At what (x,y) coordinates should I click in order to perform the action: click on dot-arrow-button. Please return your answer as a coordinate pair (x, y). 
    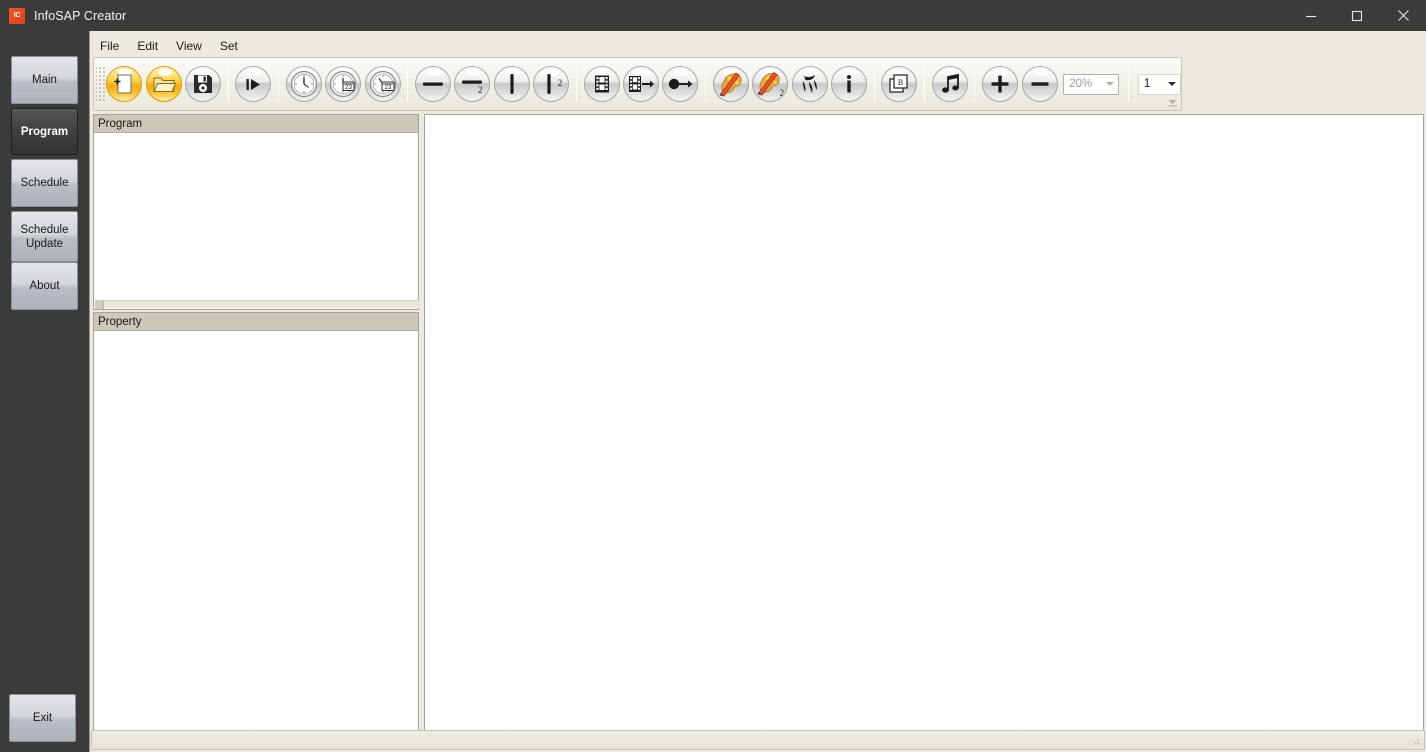
    Looking at the image, I should click on (680, 84).